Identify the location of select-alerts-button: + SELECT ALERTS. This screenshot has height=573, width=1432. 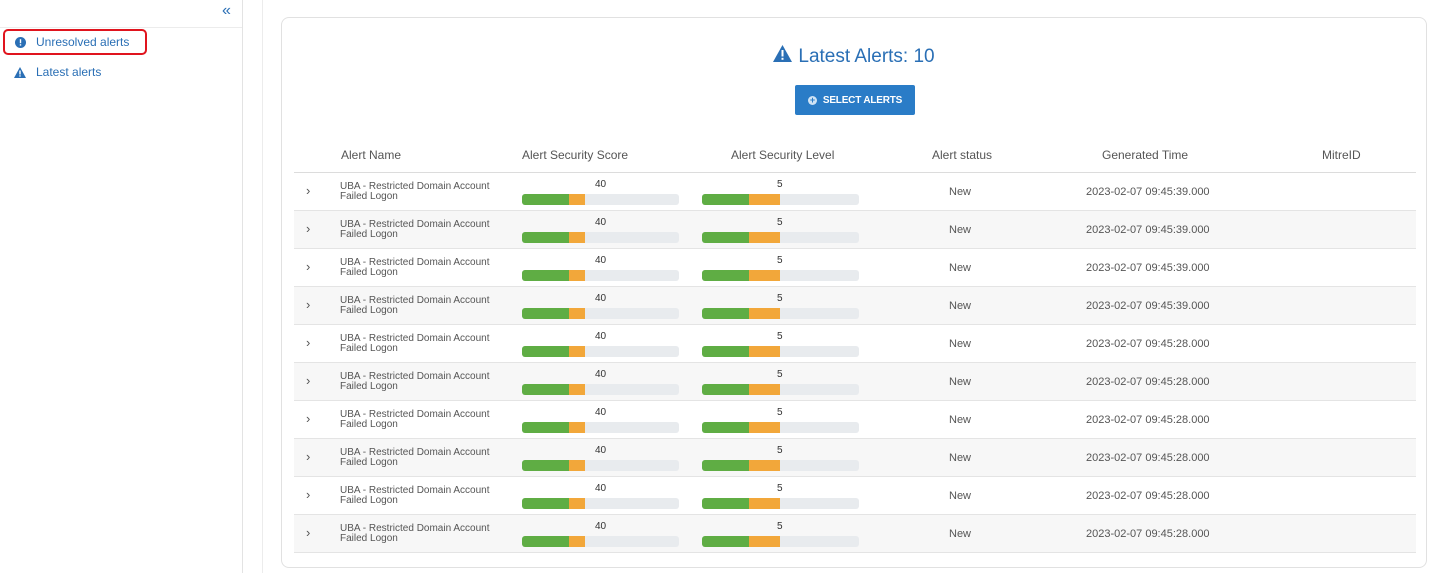
(855, 100).